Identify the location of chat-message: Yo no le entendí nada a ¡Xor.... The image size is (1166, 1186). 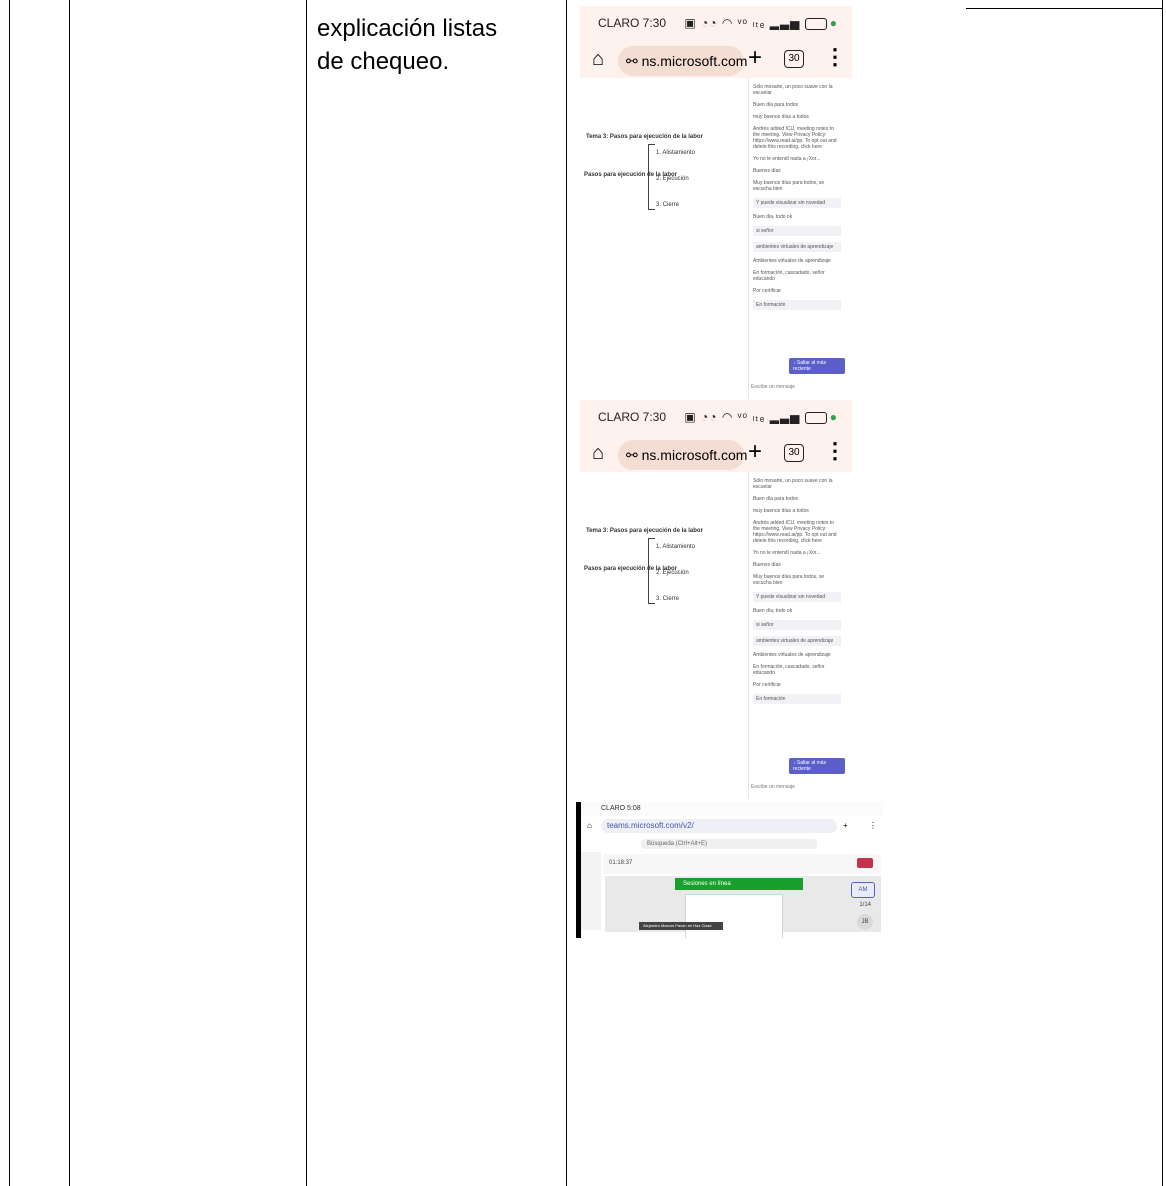
(787, 159).